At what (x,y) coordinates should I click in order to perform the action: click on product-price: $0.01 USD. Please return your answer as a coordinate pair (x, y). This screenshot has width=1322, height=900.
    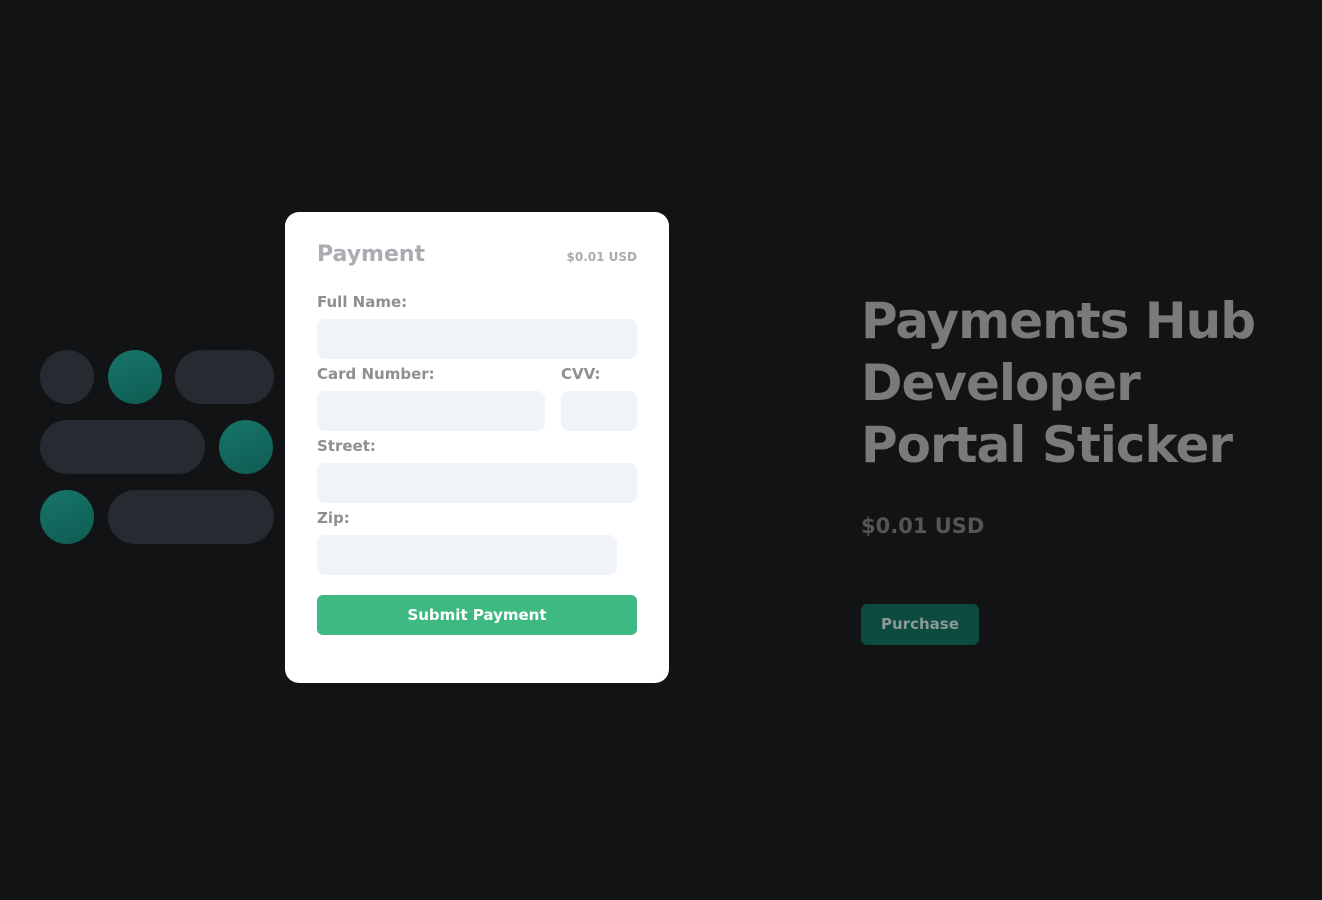
    Looking at the image, I should click on (923, 526).